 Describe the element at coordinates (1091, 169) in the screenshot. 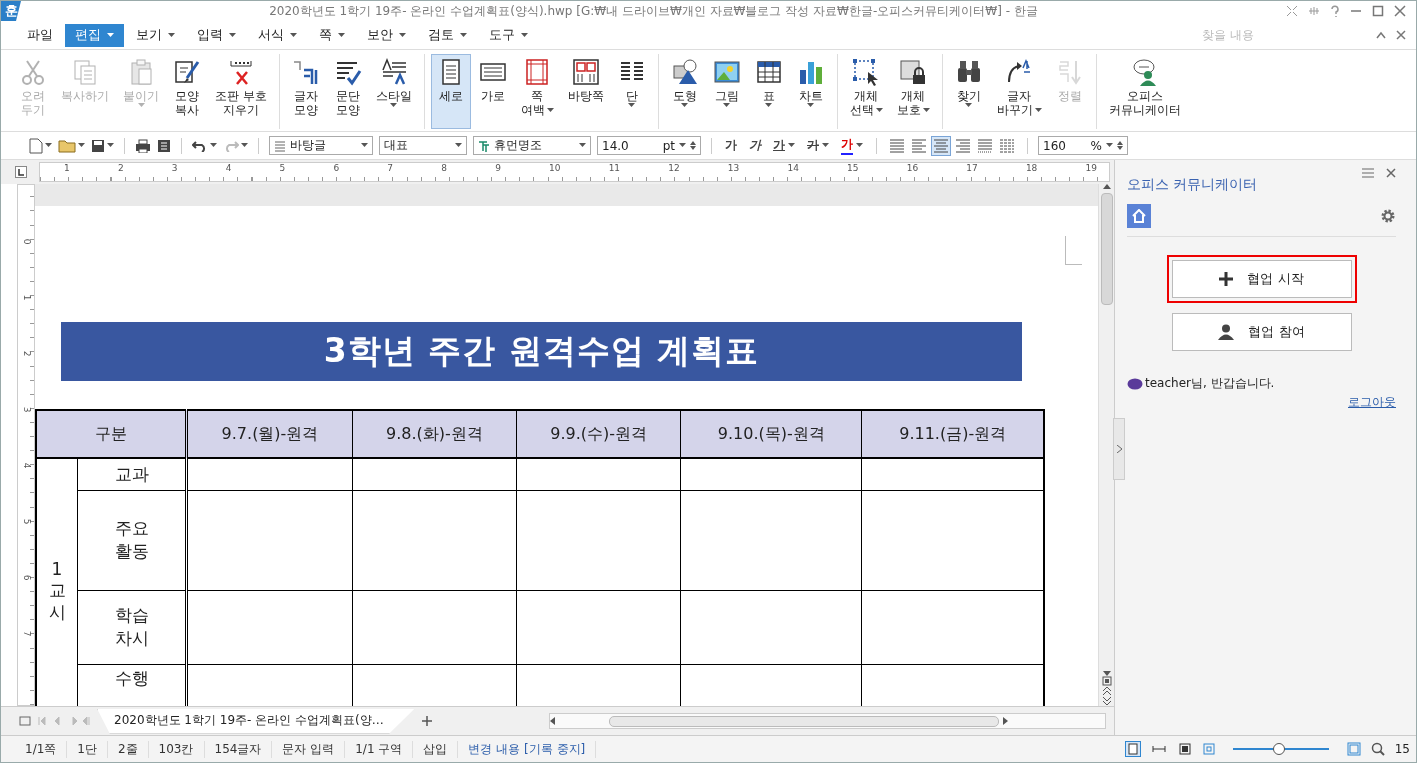

I see `ruler-number: 19` at that location.